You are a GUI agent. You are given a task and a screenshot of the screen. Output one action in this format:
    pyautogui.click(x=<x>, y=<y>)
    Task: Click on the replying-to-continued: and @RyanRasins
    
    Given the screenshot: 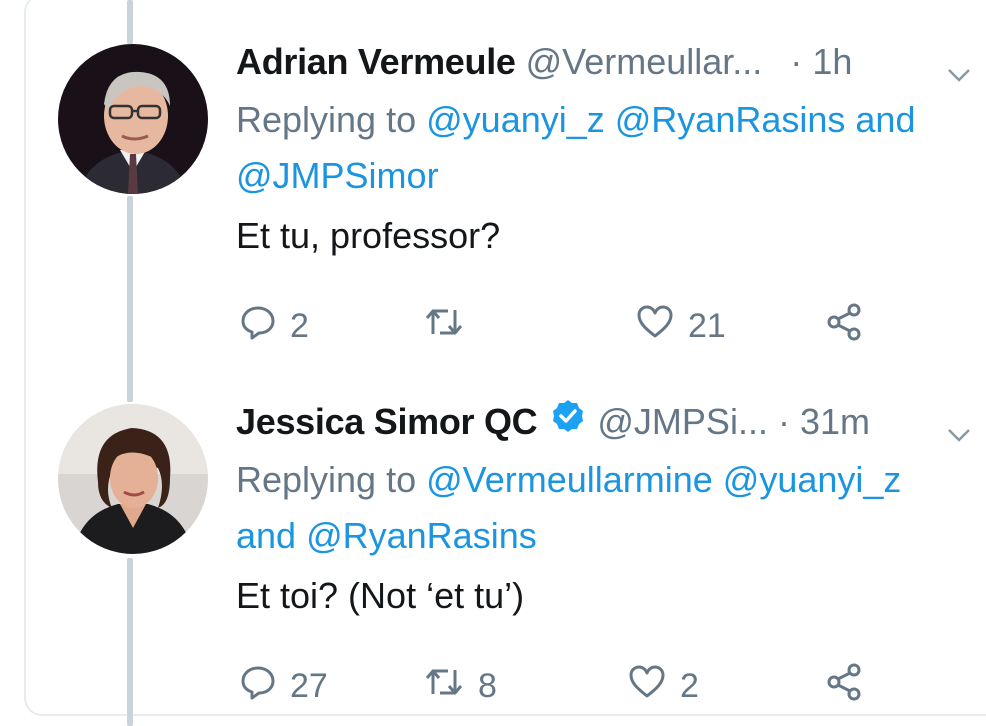 What is the action you would take?
    pyautogui.click(x=606, y=536)
    